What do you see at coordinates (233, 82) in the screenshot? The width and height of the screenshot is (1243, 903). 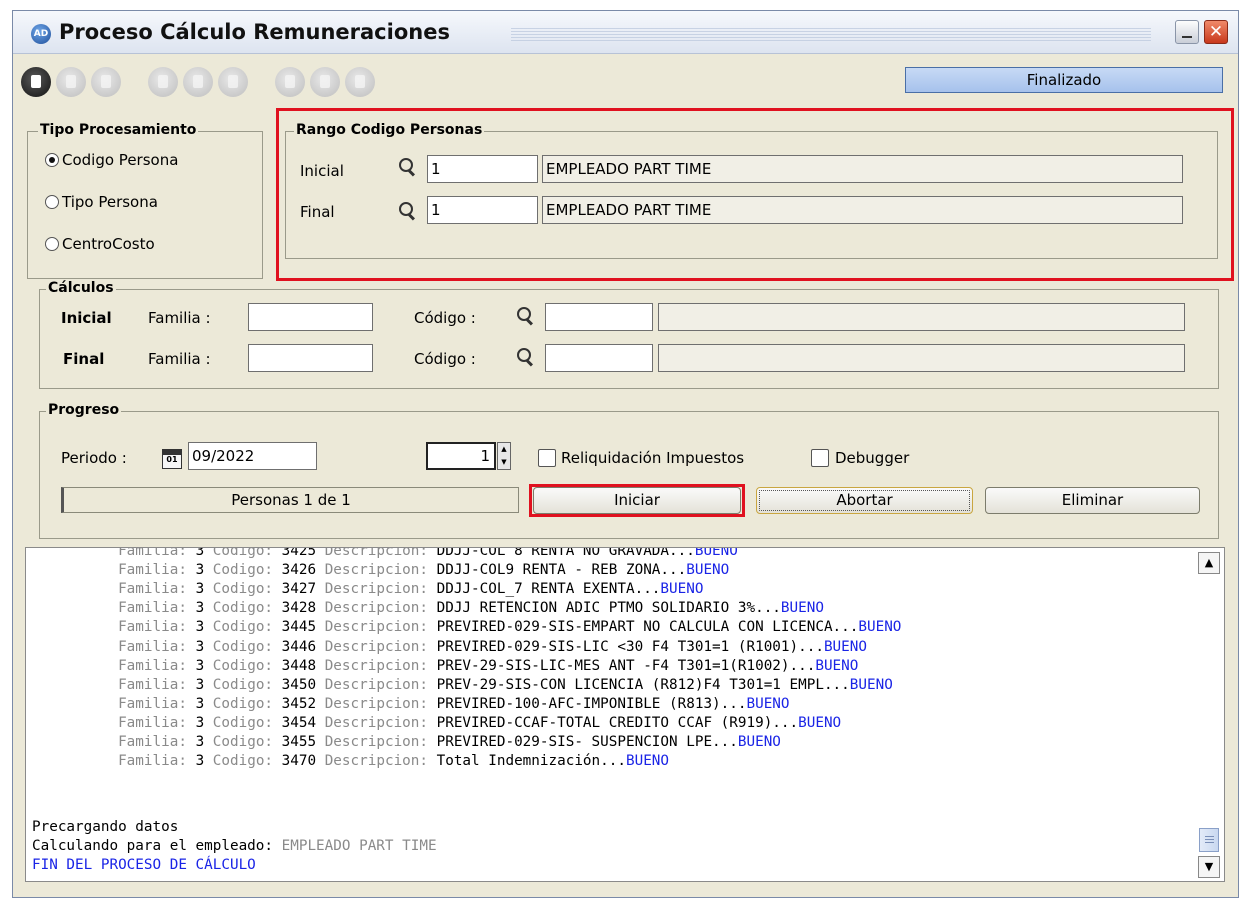 I see `search-icon` at bounding box center [233, 82].